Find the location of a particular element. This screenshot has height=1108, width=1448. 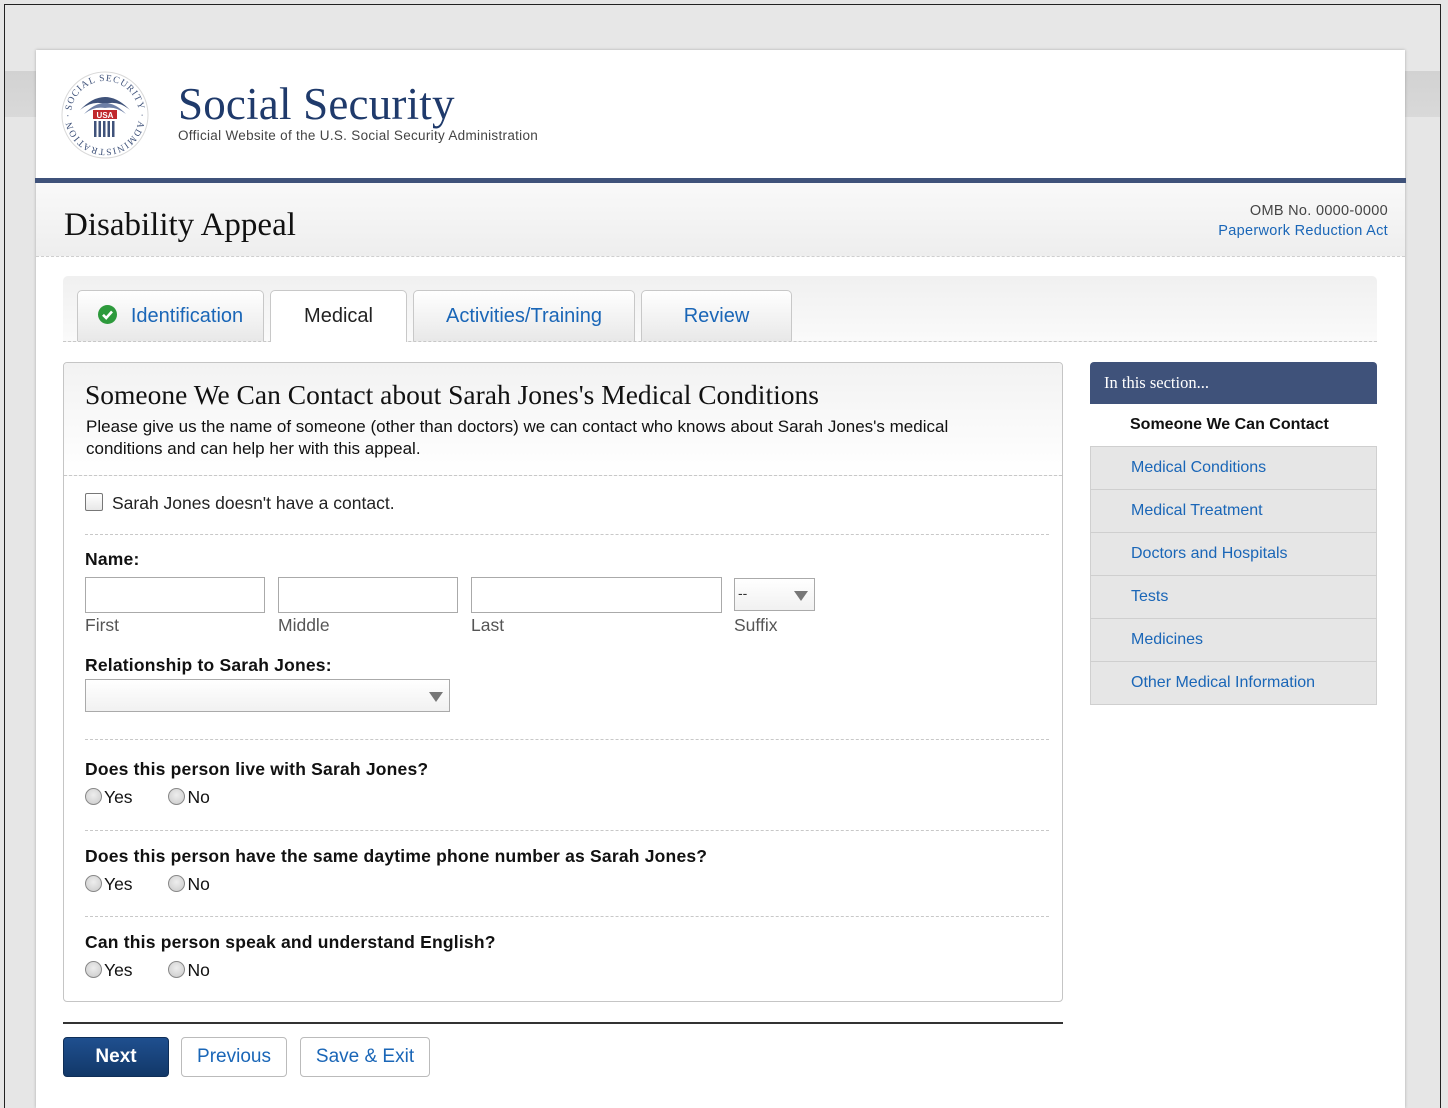

next-button: Next is located at coordinates (116, 1057).